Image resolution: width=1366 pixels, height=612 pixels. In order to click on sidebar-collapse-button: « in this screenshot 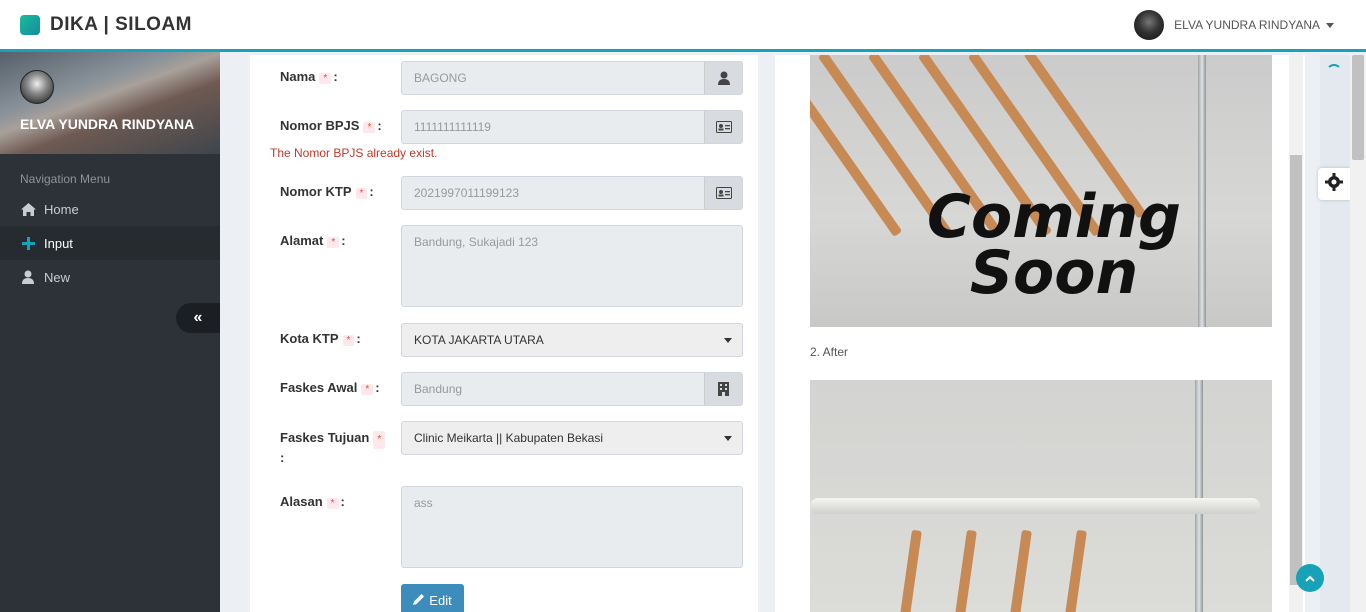, I will do `click(198, 318)`.